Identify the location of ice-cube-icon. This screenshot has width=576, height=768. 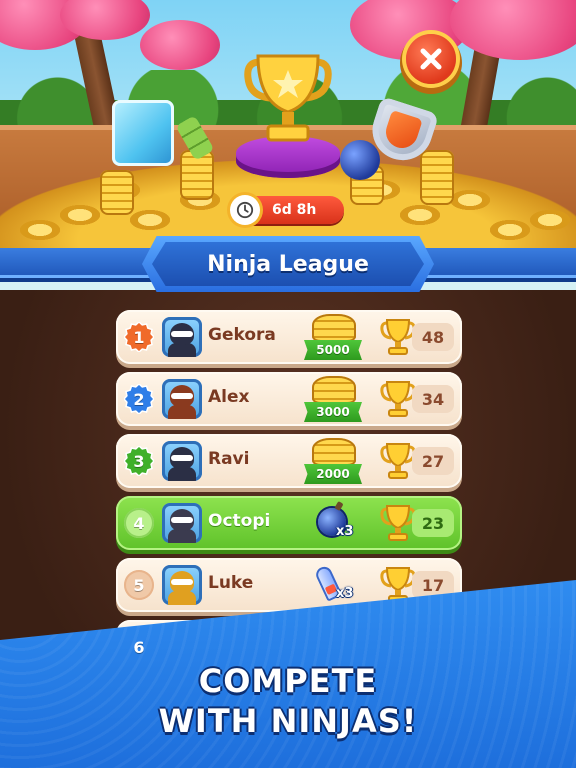
(143, 133).